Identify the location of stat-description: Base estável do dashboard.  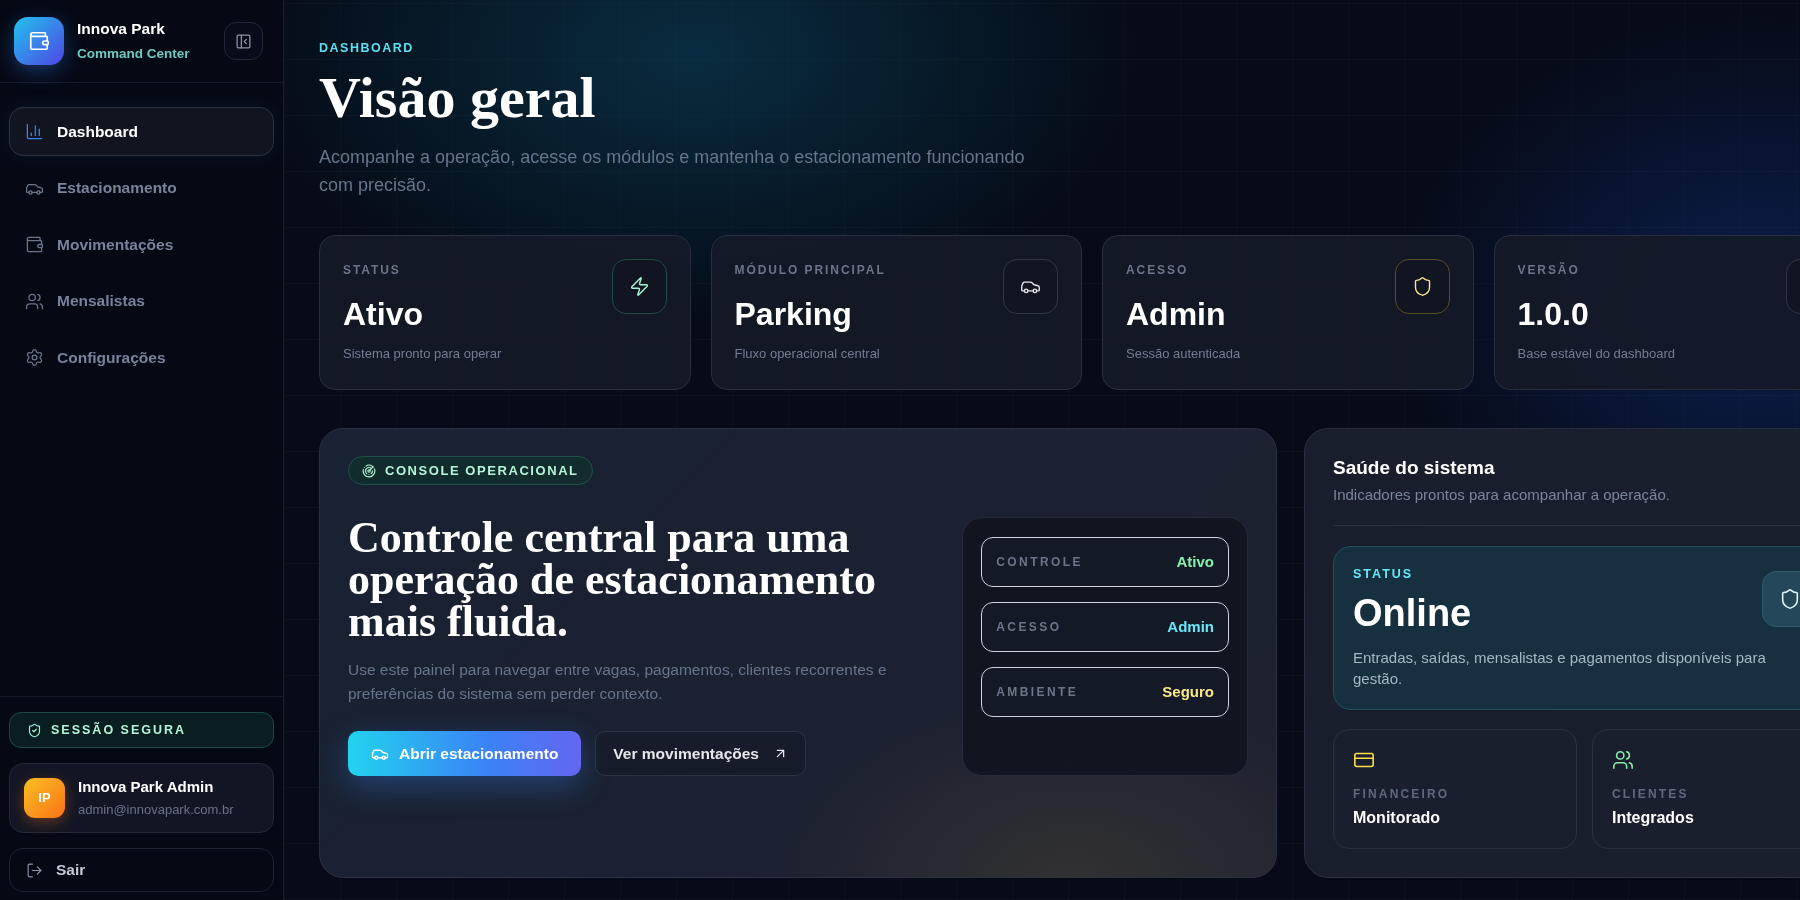
(1596, 354).